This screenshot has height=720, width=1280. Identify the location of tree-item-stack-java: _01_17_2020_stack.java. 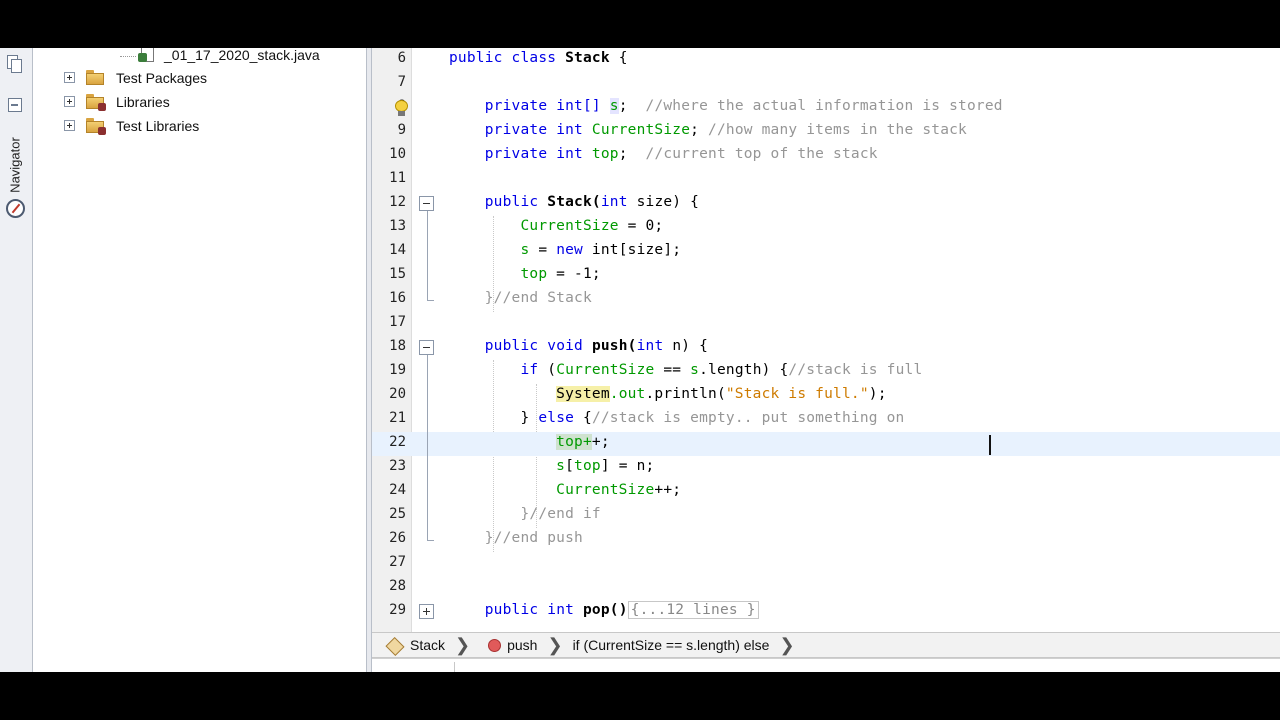
(229, 57).